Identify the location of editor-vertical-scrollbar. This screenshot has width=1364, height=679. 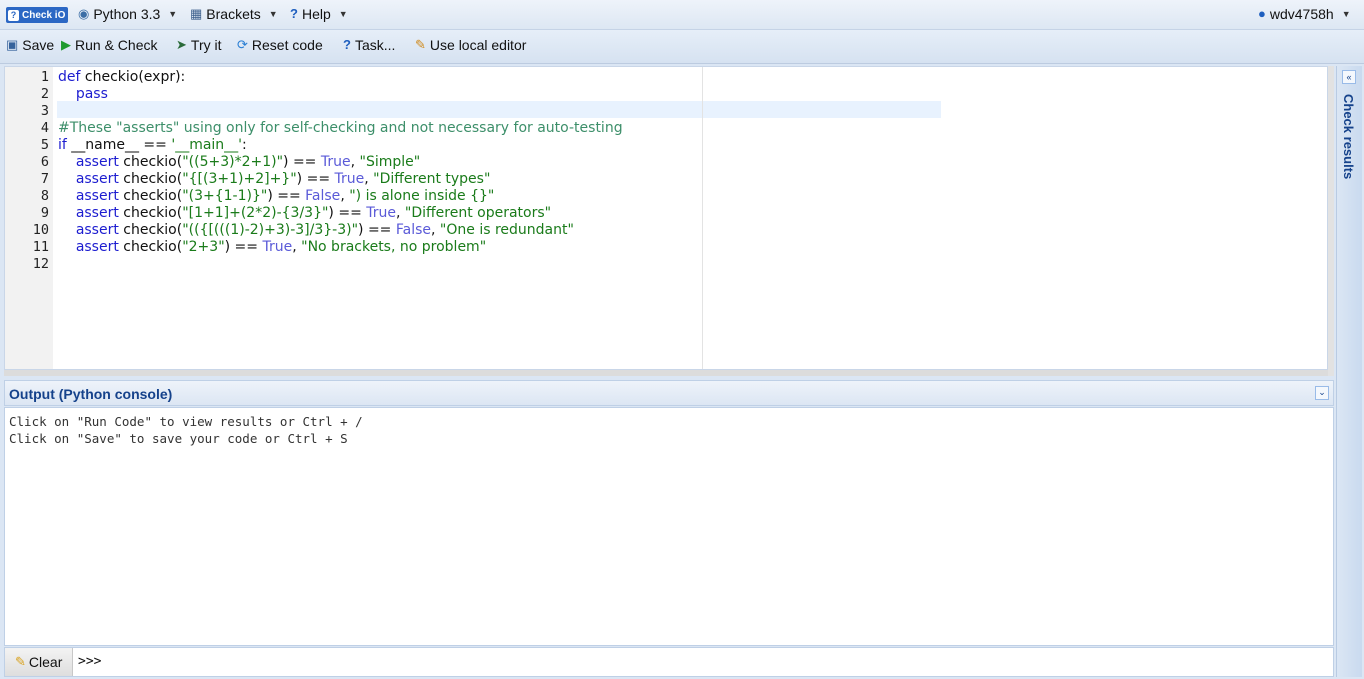
(1331, 221).